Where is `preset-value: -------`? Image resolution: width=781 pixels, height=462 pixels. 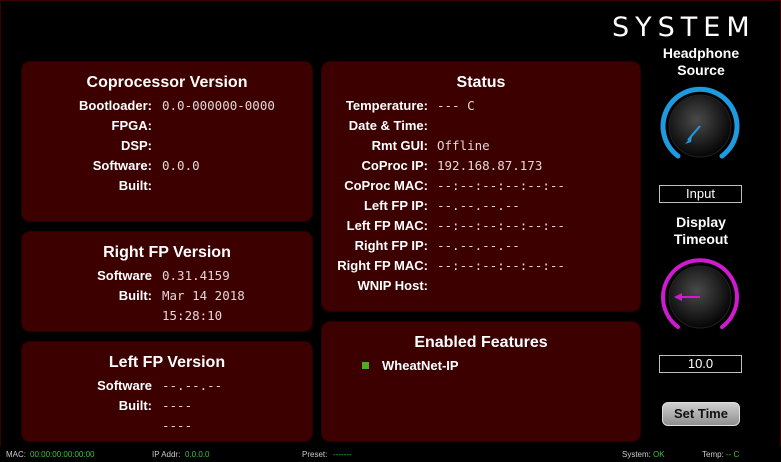
preset-value: ------- is located at coordinates (342, 454).